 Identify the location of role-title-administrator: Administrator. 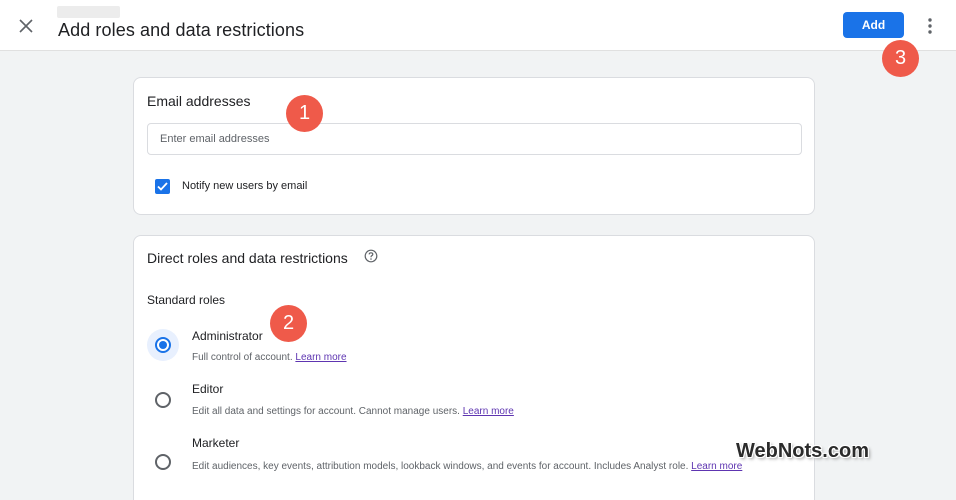
(227, 336).